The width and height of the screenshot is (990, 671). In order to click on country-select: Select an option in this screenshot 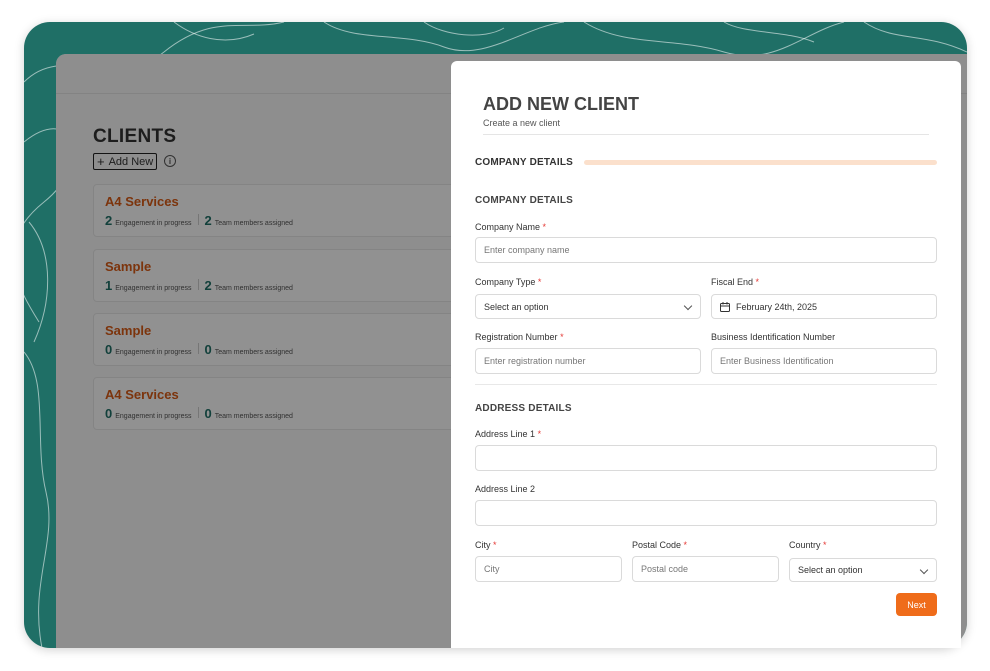, I will do `click(863, 570)`.